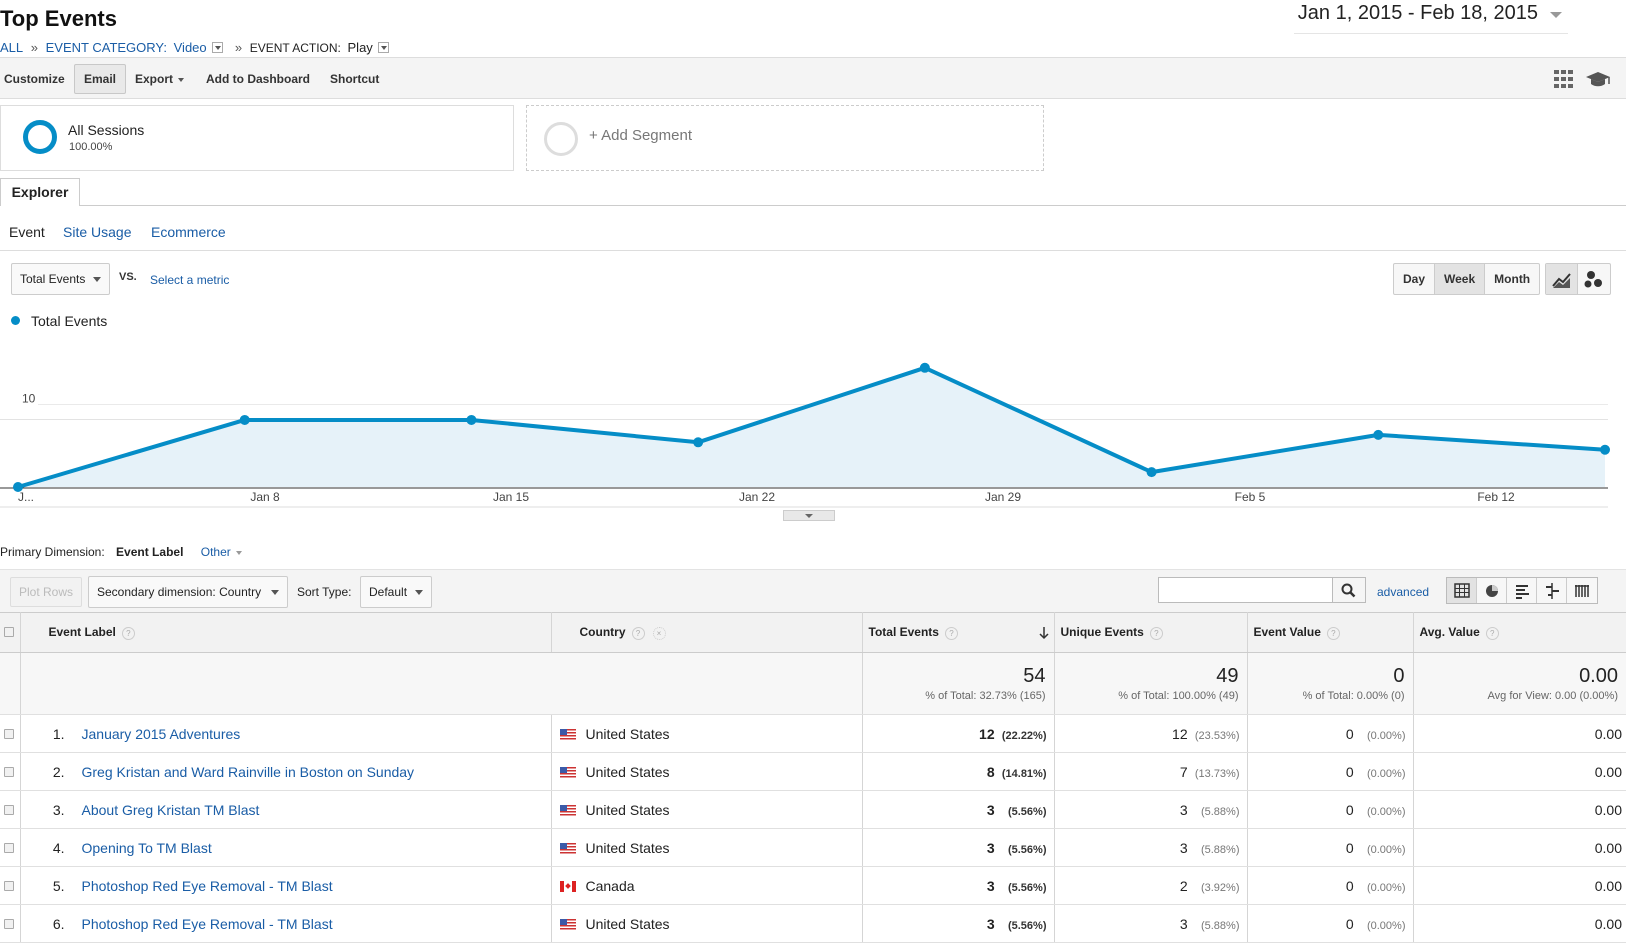 The height and width of the screenshot is (945, 1626). Describe the element at coordinates (15, 320) in the screenshot. I see `legend-dot` at that location.